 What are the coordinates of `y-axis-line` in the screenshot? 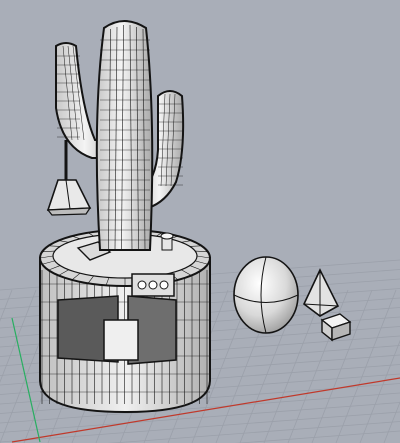 It's located at (26, 380).